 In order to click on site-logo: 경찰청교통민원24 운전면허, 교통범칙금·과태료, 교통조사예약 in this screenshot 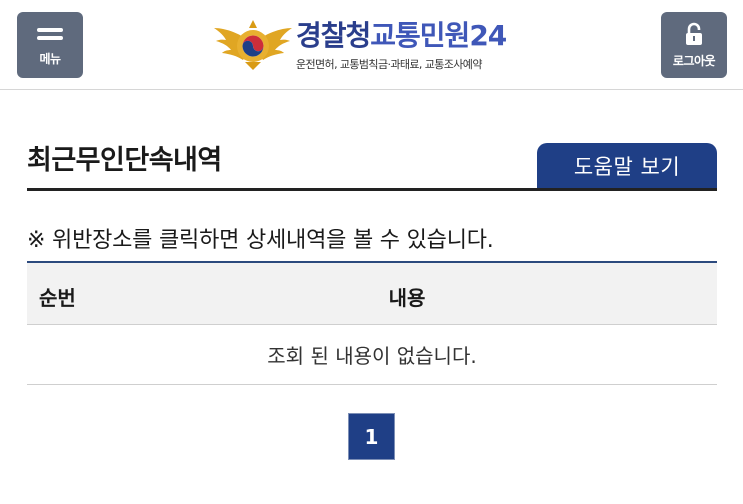, I will do `click(377, 46)`.